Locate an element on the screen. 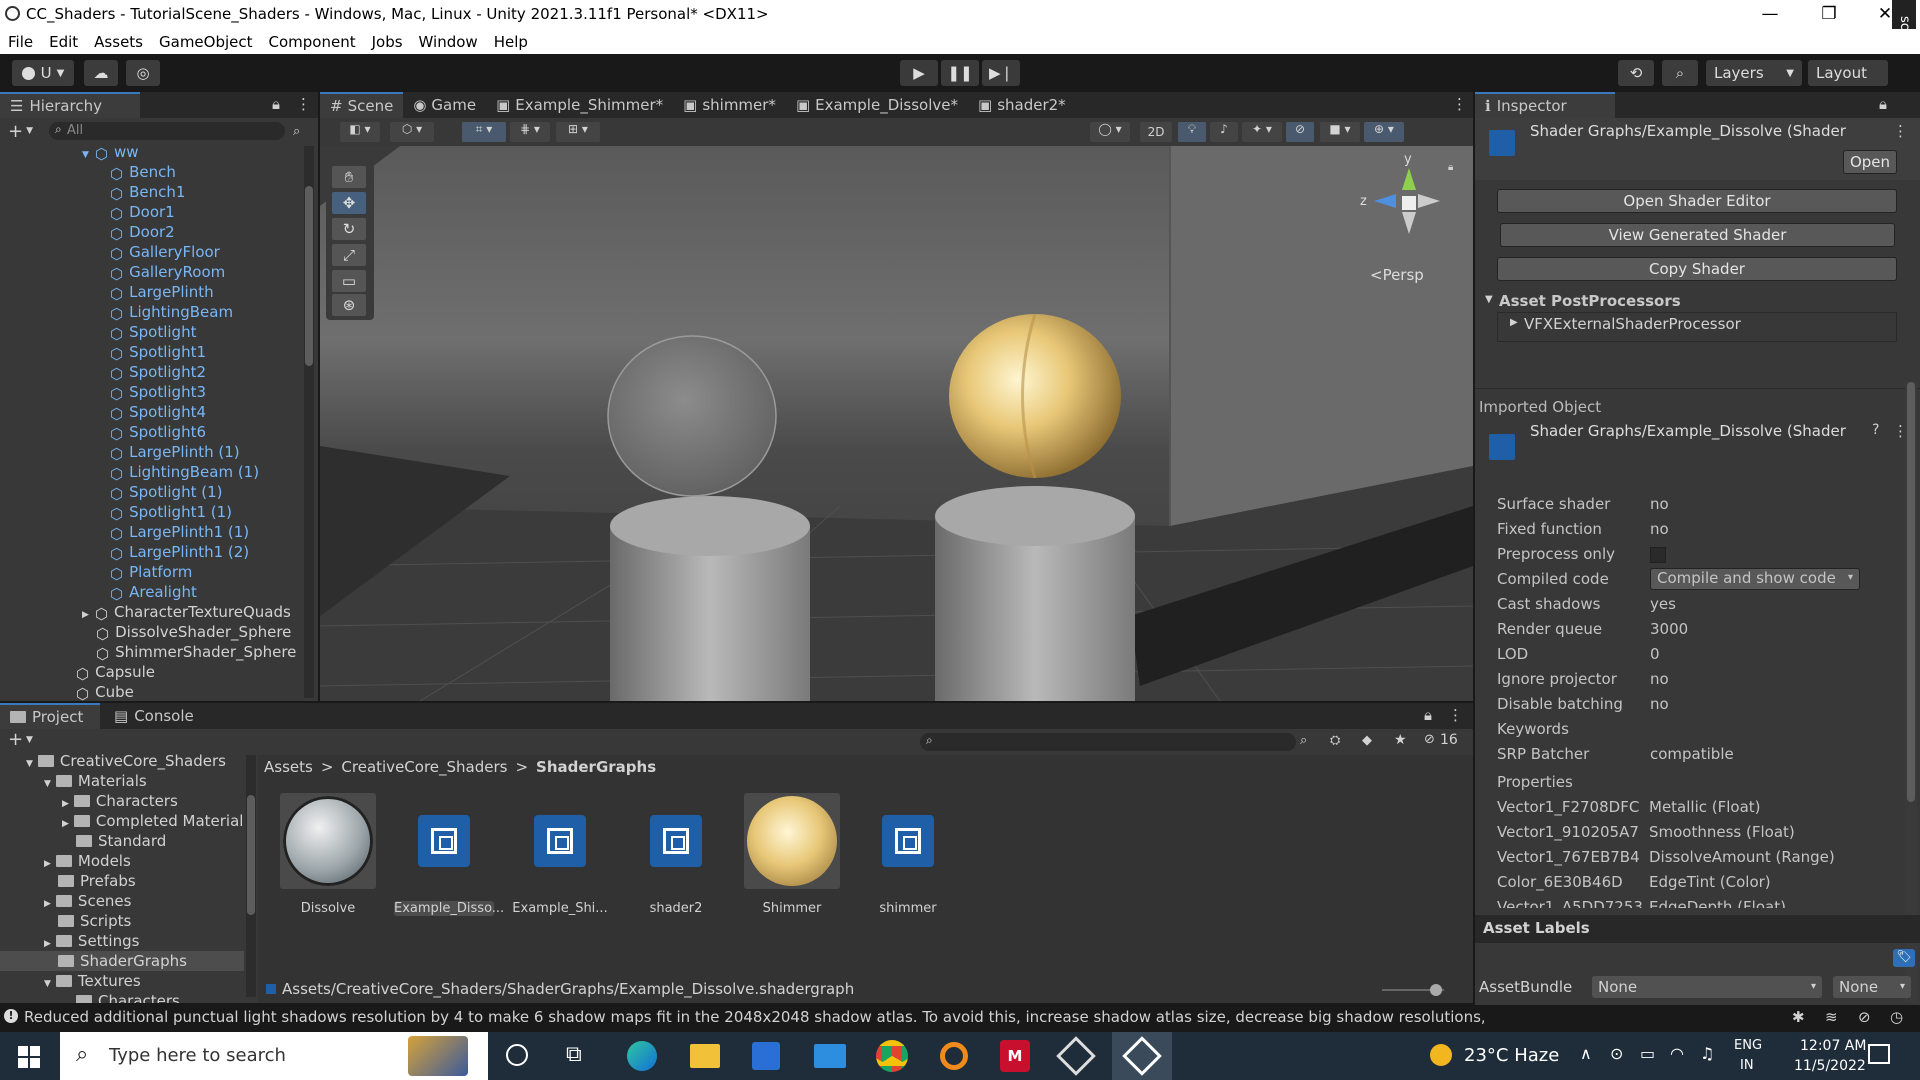 This screenshot has height=1080, width=1920. keywords-foldout: ▶Keywords is located at coordinates (1701, 730).